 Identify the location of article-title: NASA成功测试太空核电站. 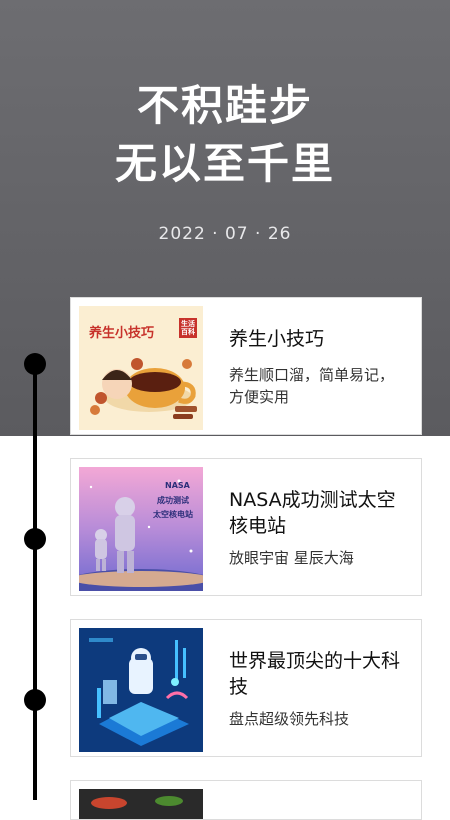
(312, 513).